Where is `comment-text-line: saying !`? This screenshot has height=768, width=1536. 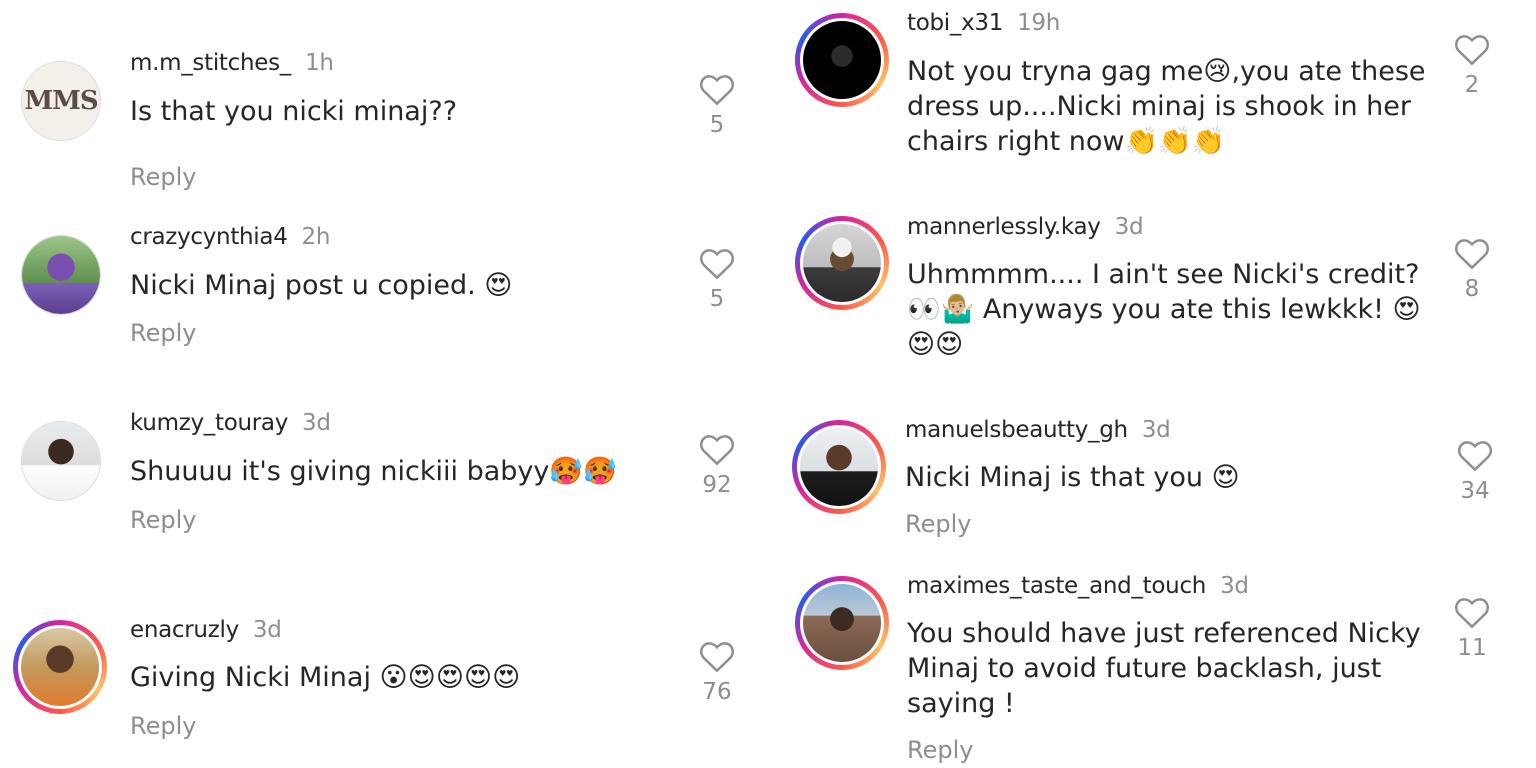
comment-text-line: saying ! is located at coordinates (961, 703).